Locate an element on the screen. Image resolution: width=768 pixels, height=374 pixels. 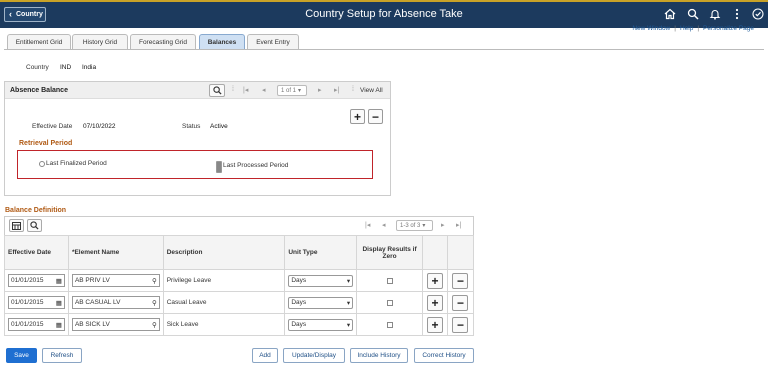
home-icon is located at coordinates (670, 14).